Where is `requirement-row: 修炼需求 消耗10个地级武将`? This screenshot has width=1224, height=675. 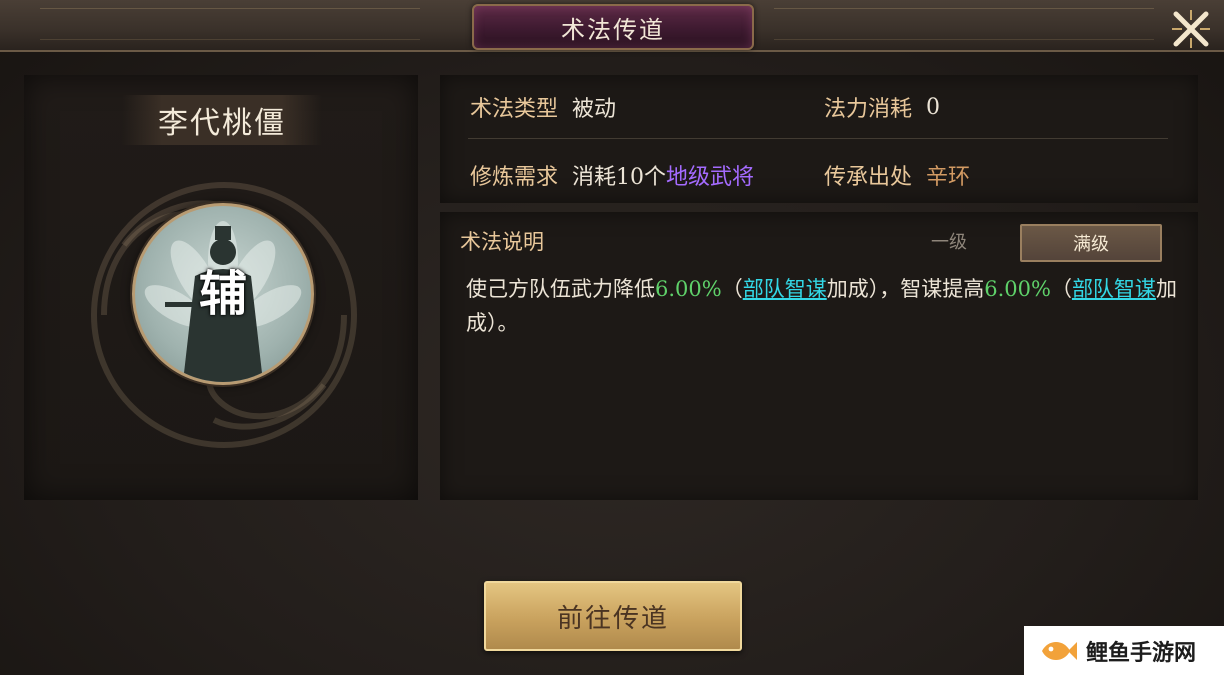 requirement-row: 修炼需求 消耗10个地级武将 is located at coordinates (612, 175).